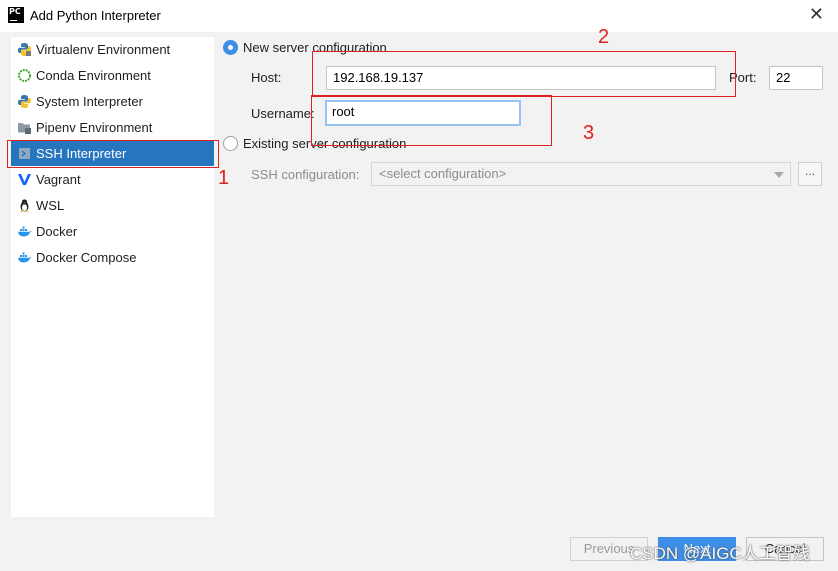  Describe the element at coordinates (283, 113) in the screenshot. I see `username-label: Username:` at that location.